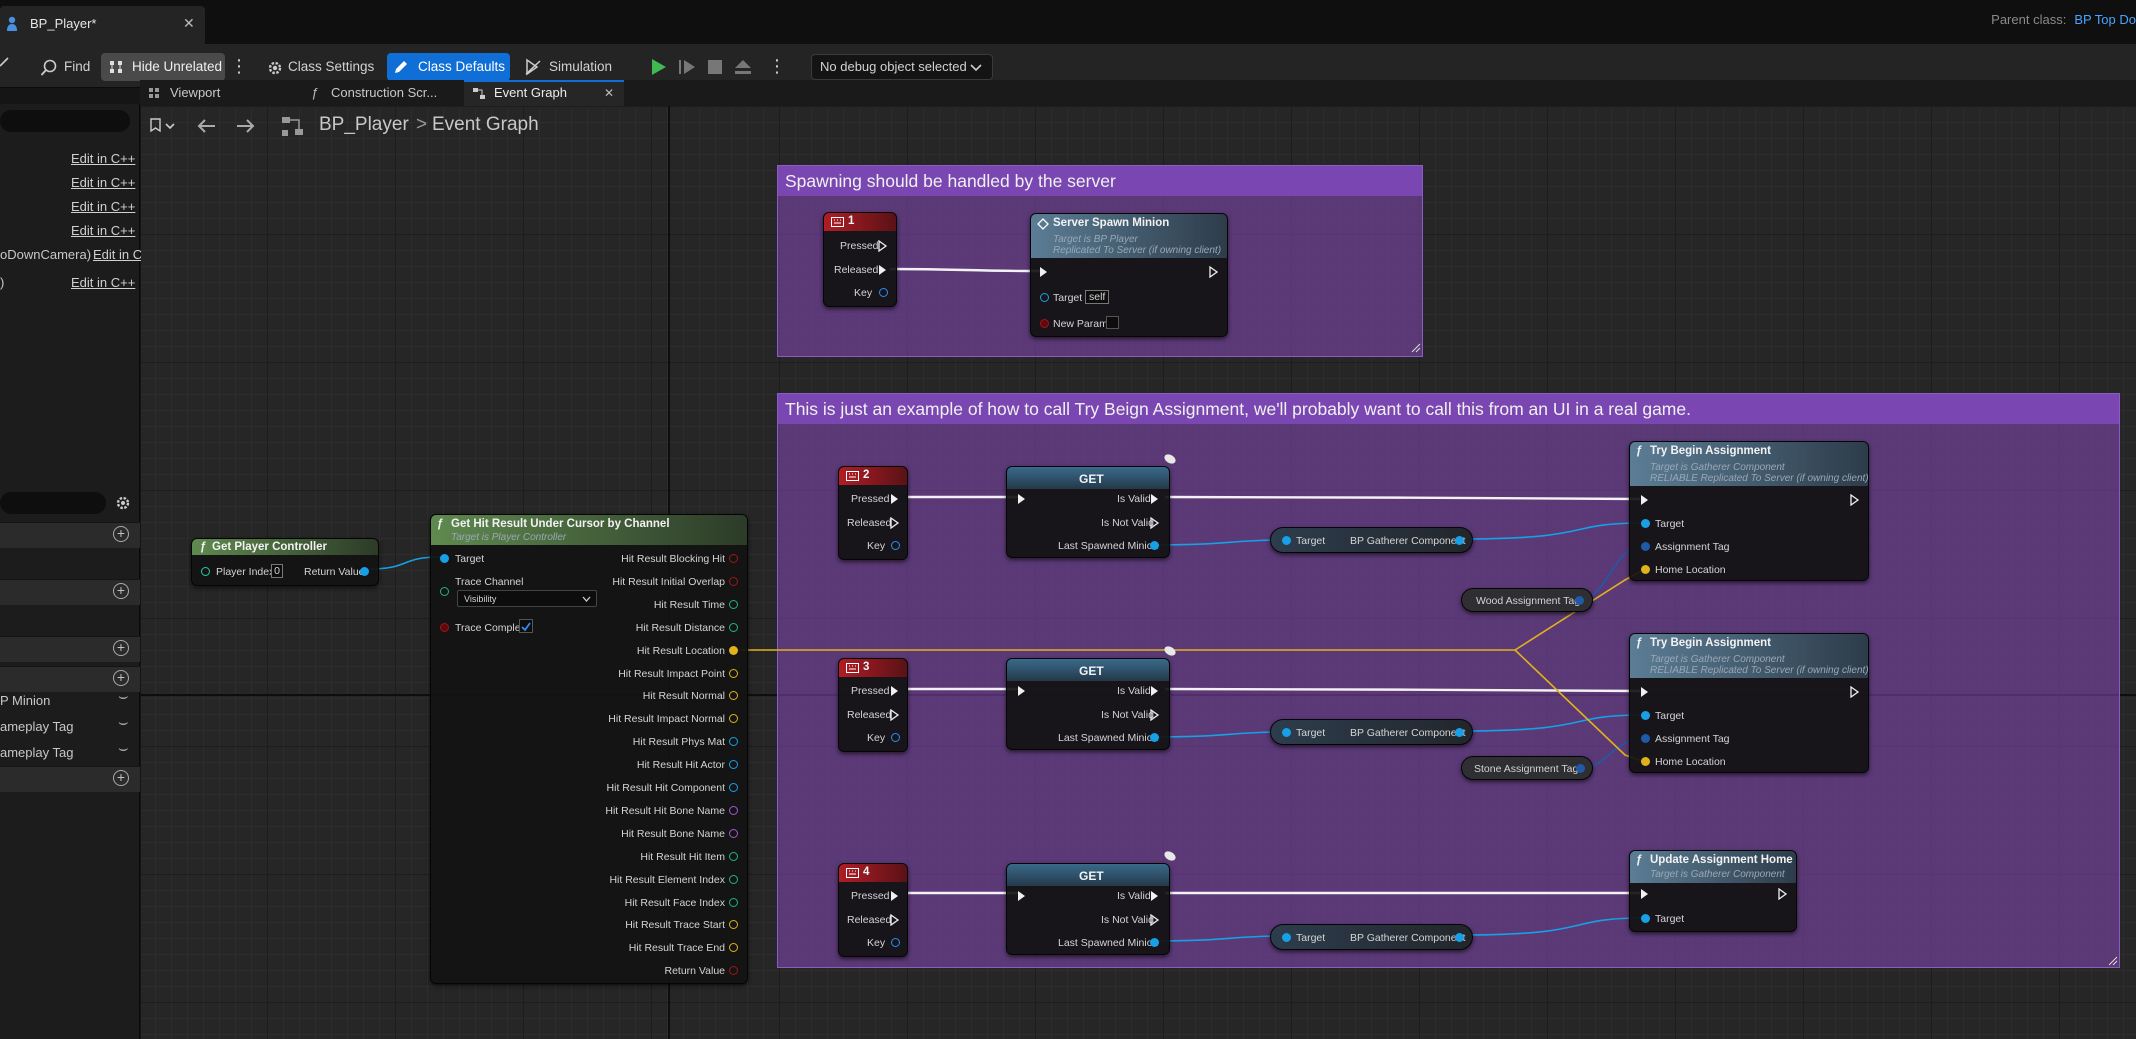 The width and height of the screenshot is (2136, 1039). What do you see at coordinates (1527, 600) in the screenshot?
I see `node-wood-assignment-tag: Wood Assignment Tag` at bounding box center [1527, 600].